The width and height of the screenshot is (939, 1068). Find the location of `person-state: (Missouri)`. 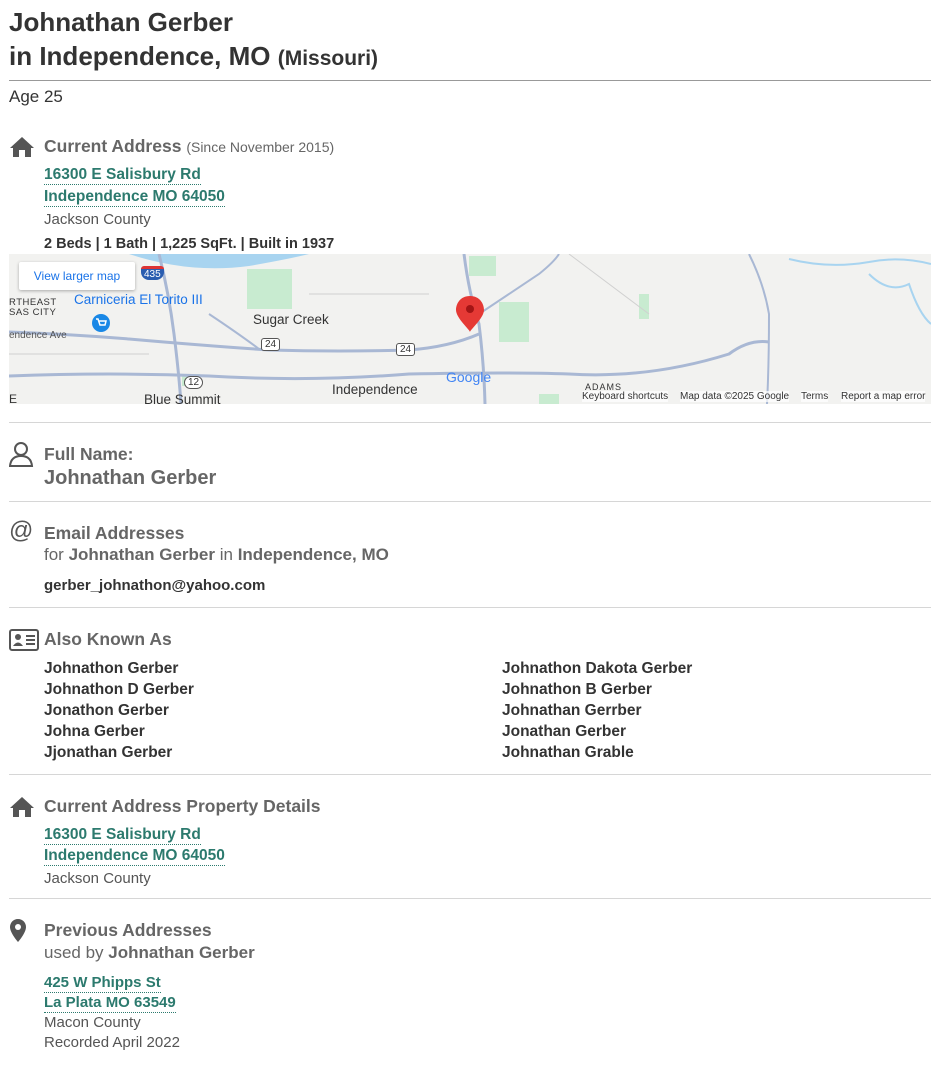

person-state: (Missouri) is located at coordinates (328, 58).